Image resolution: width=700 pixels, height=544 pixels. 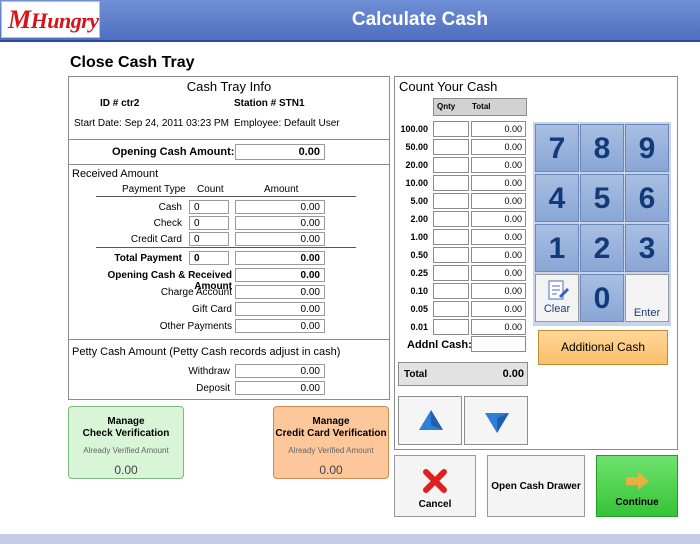 I want to click on key-3: 3, so click(x=647, y=248).